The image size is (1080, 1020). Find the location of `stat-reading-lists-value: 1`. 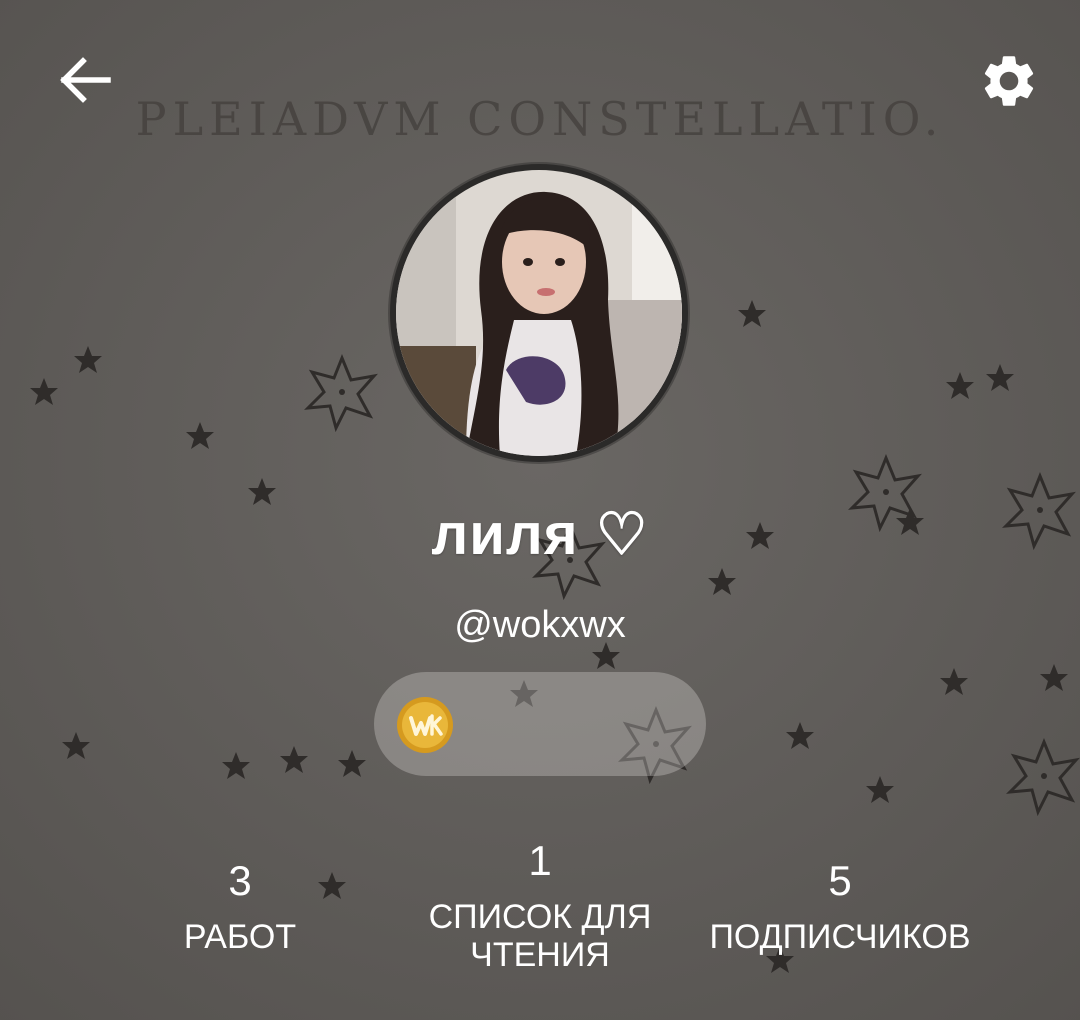

stat-reading-lists-value: 1 is located at coordinates (540, 860).